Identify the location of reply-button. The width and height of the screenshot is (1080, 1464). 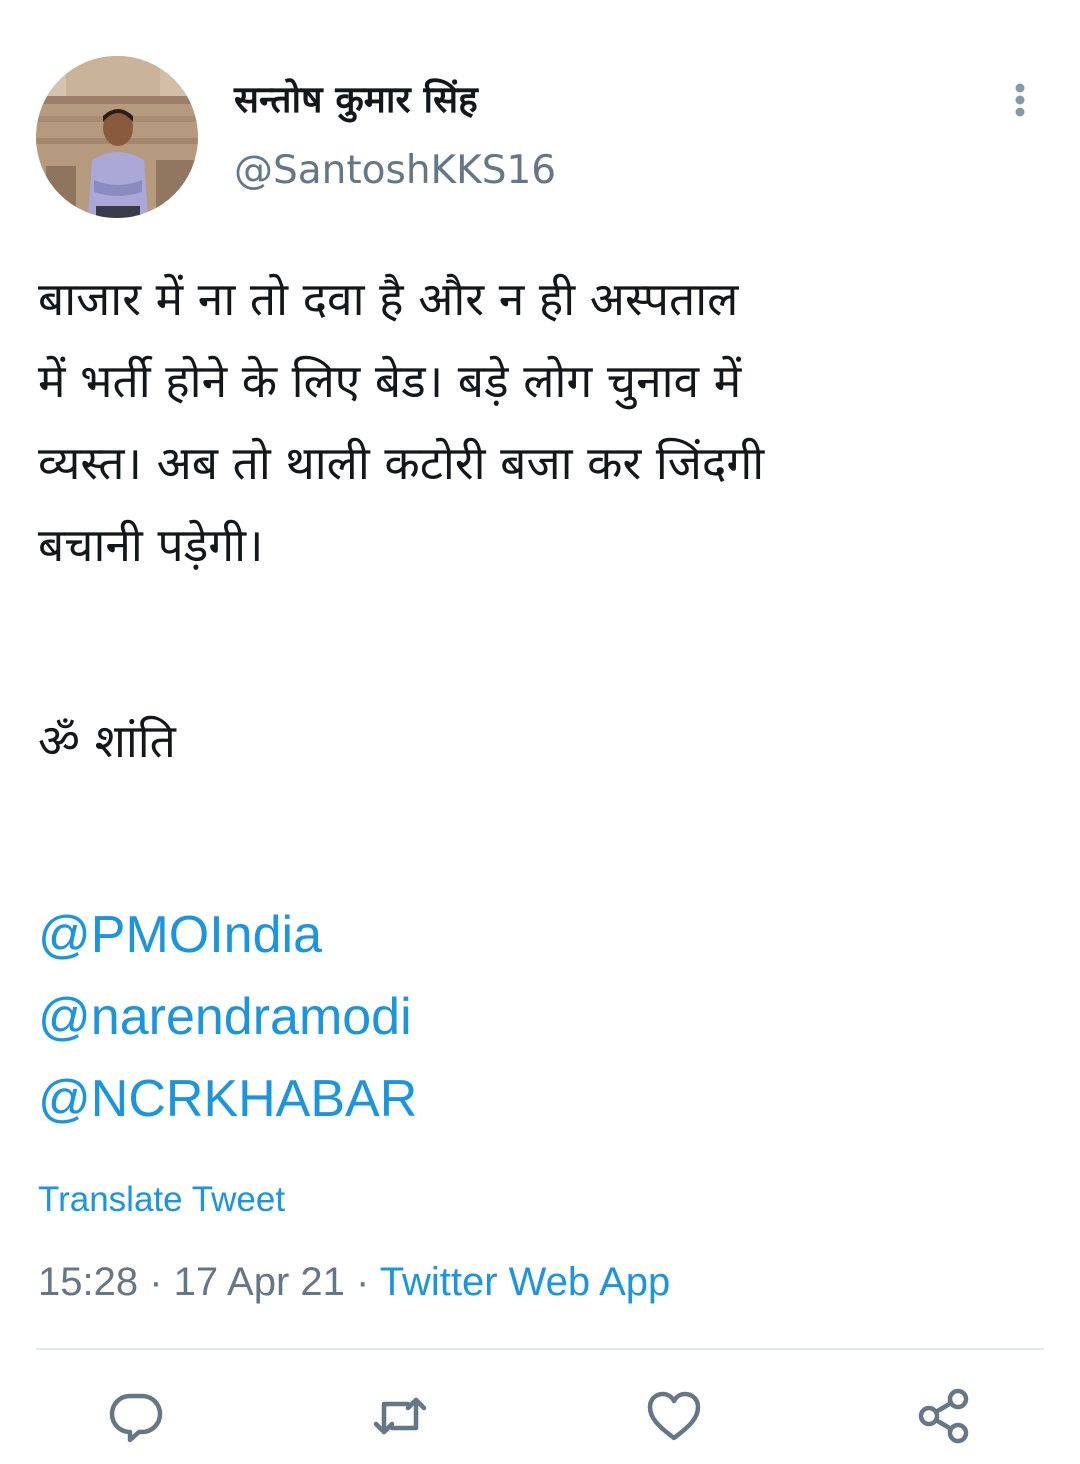
(136, 1416).